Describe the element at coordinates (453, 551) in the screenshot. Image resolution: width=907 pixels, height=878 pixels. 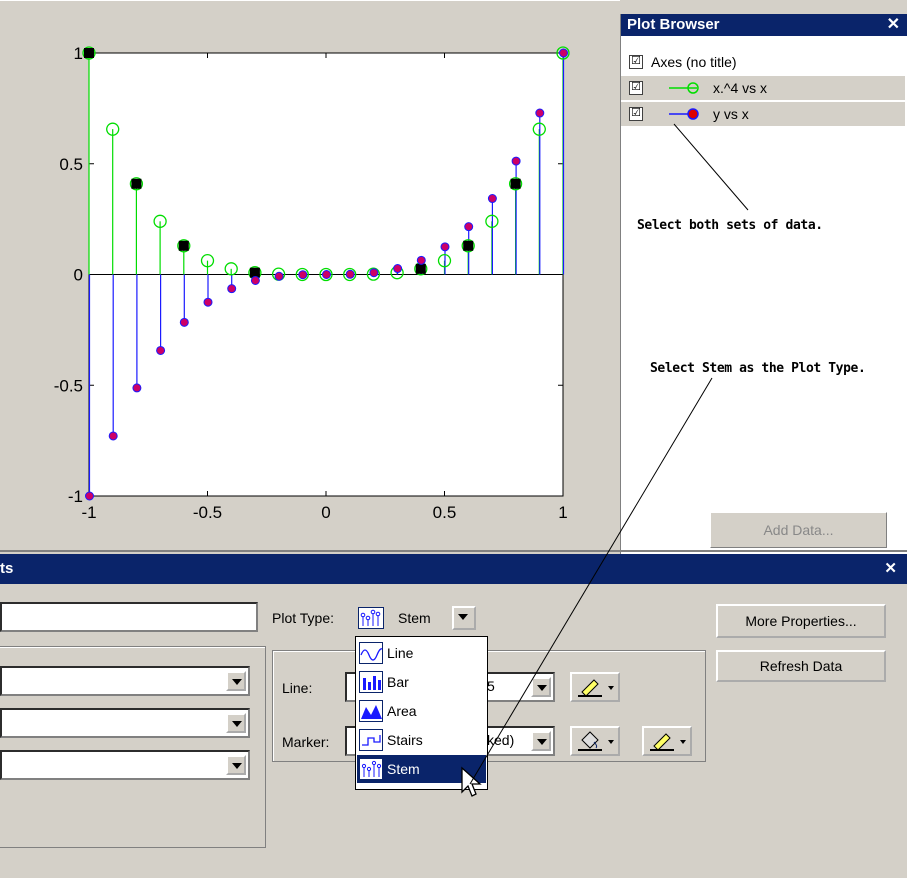
I see `divider` at that location.